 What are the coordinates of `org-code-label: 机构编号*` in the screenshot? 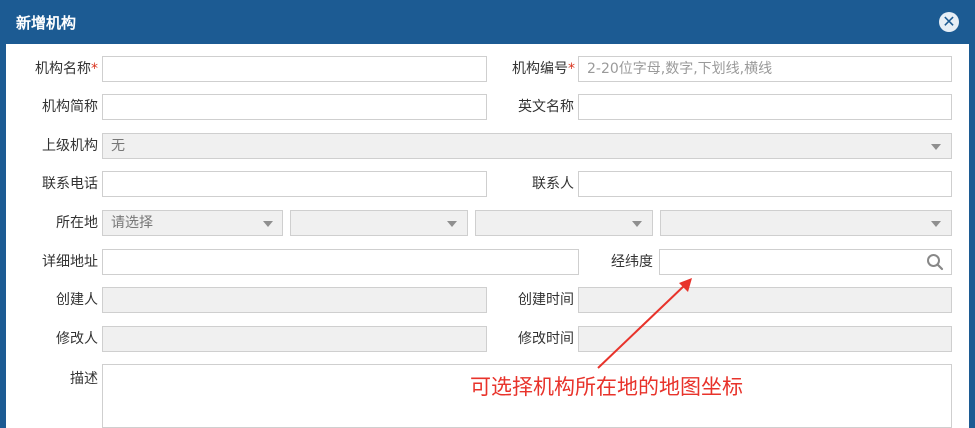 It's located at (543, 69).